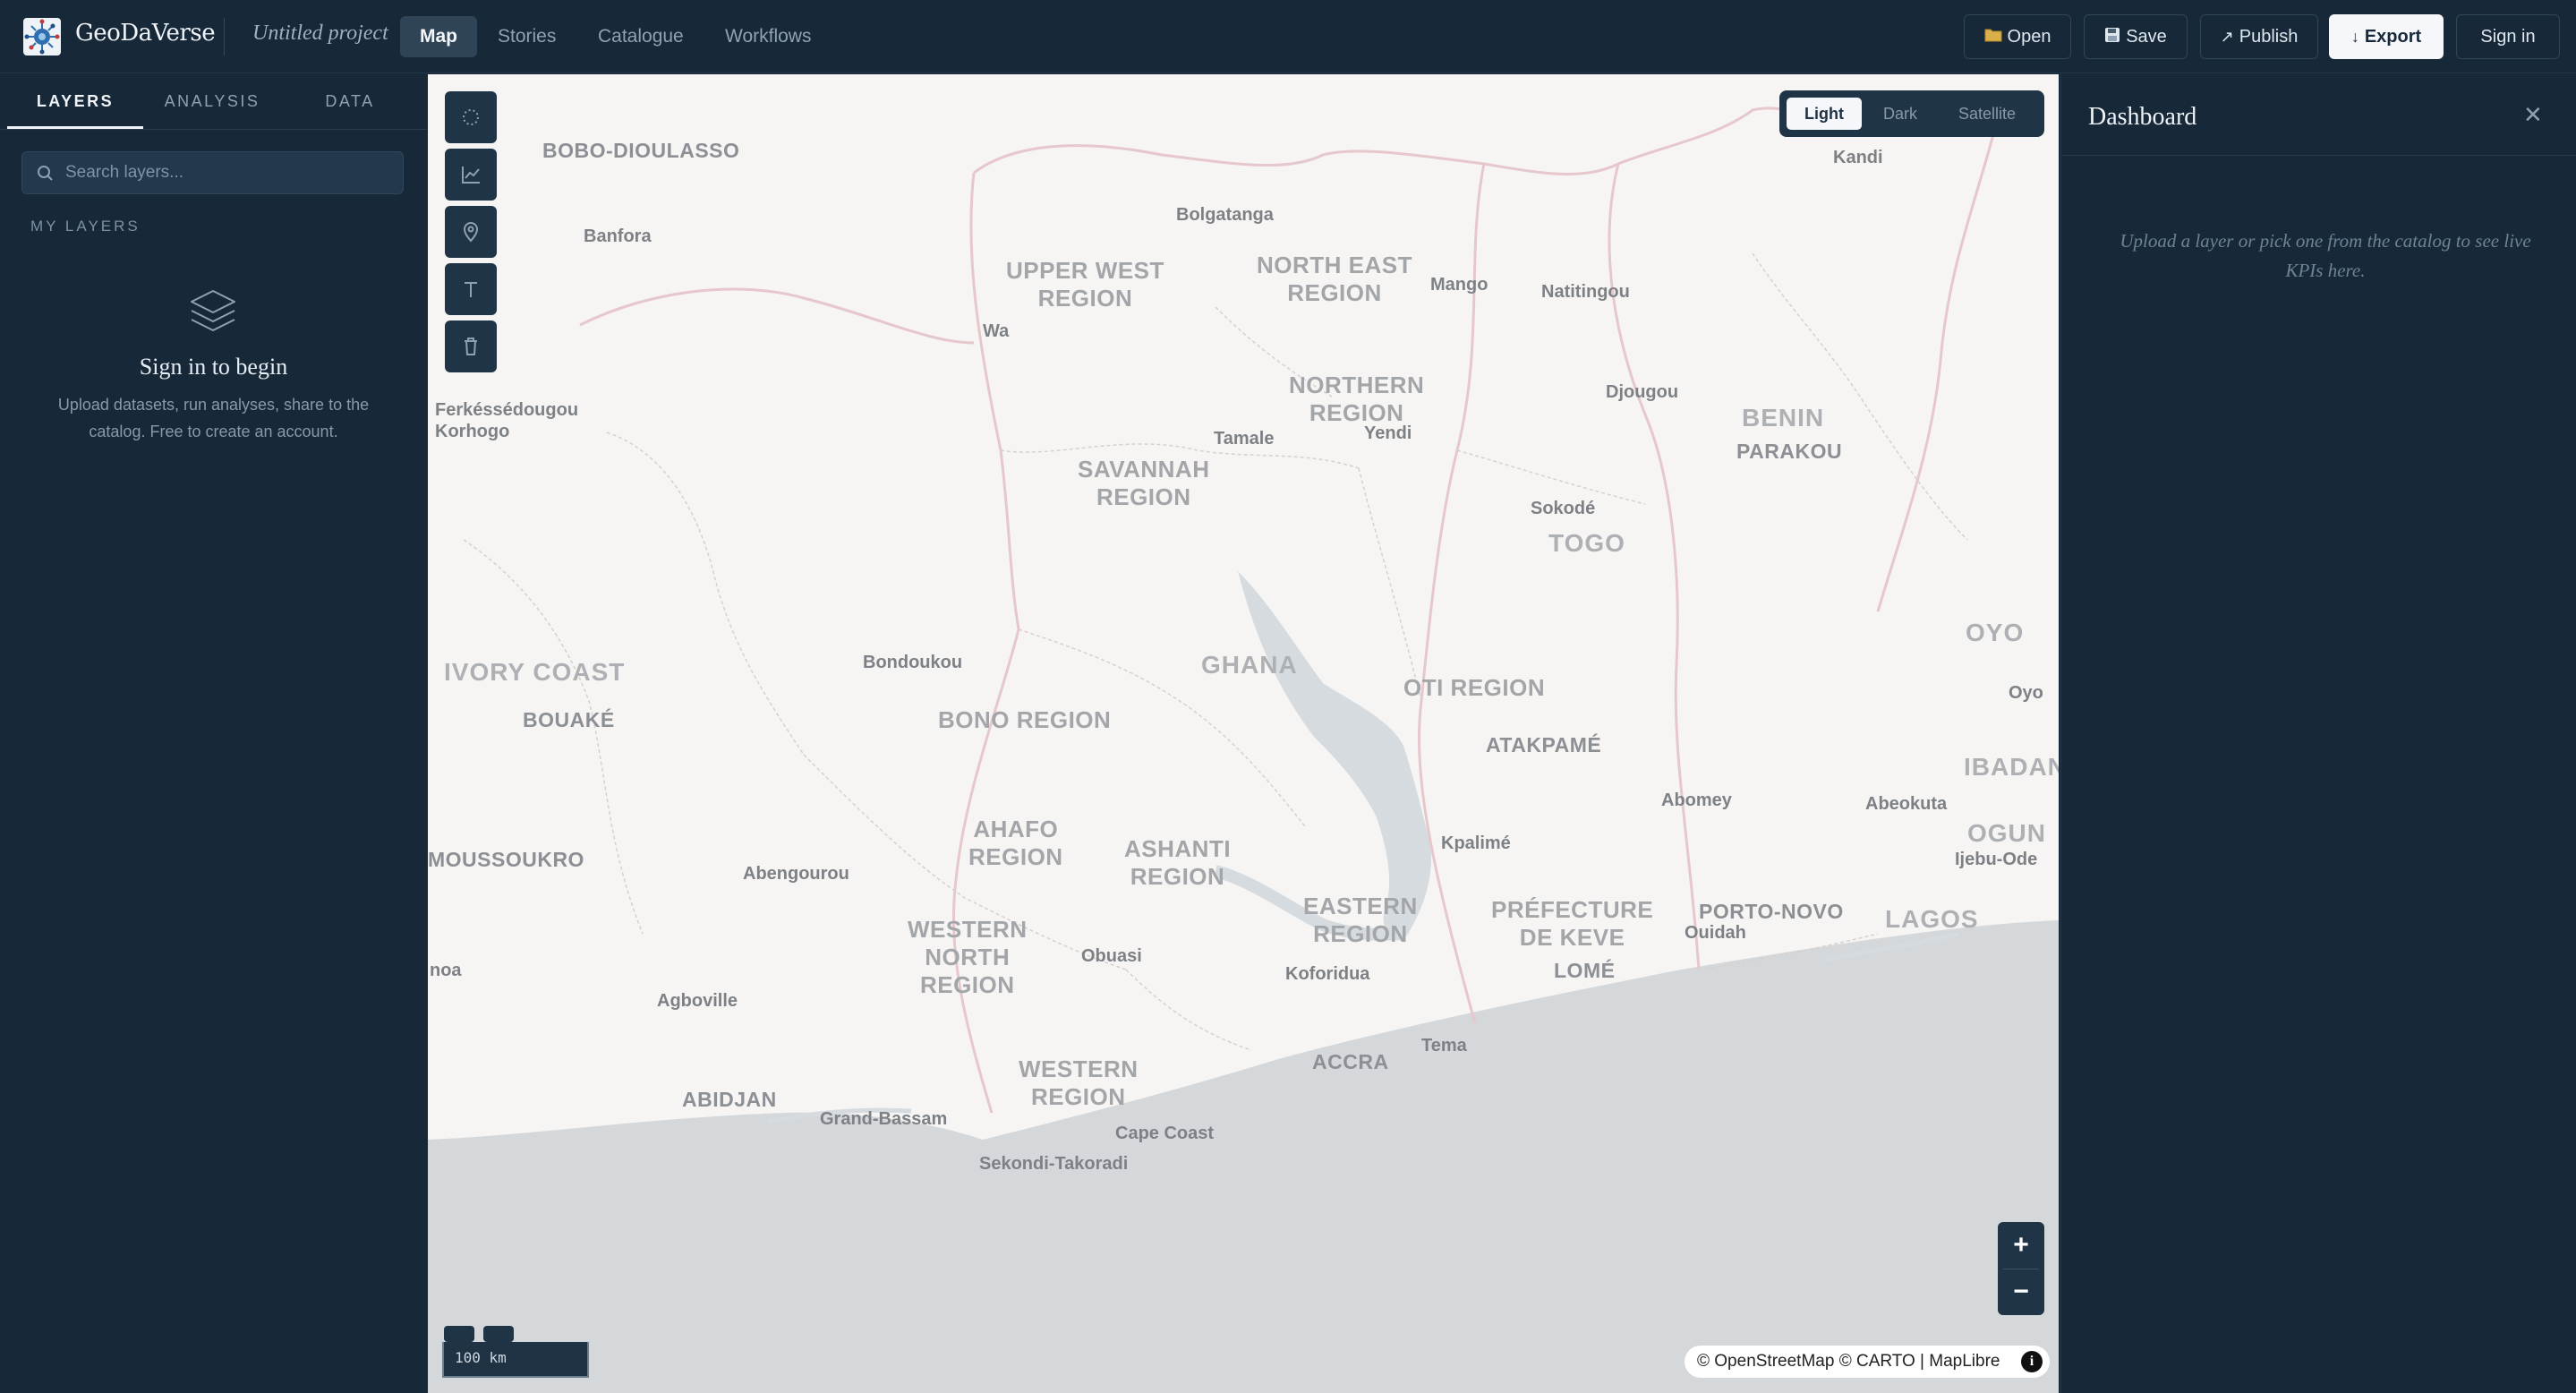  What do you see at coordinates (320, 33) in the screenshot?
I see `project-name: Untitled project` at bounding box center [320, 33].